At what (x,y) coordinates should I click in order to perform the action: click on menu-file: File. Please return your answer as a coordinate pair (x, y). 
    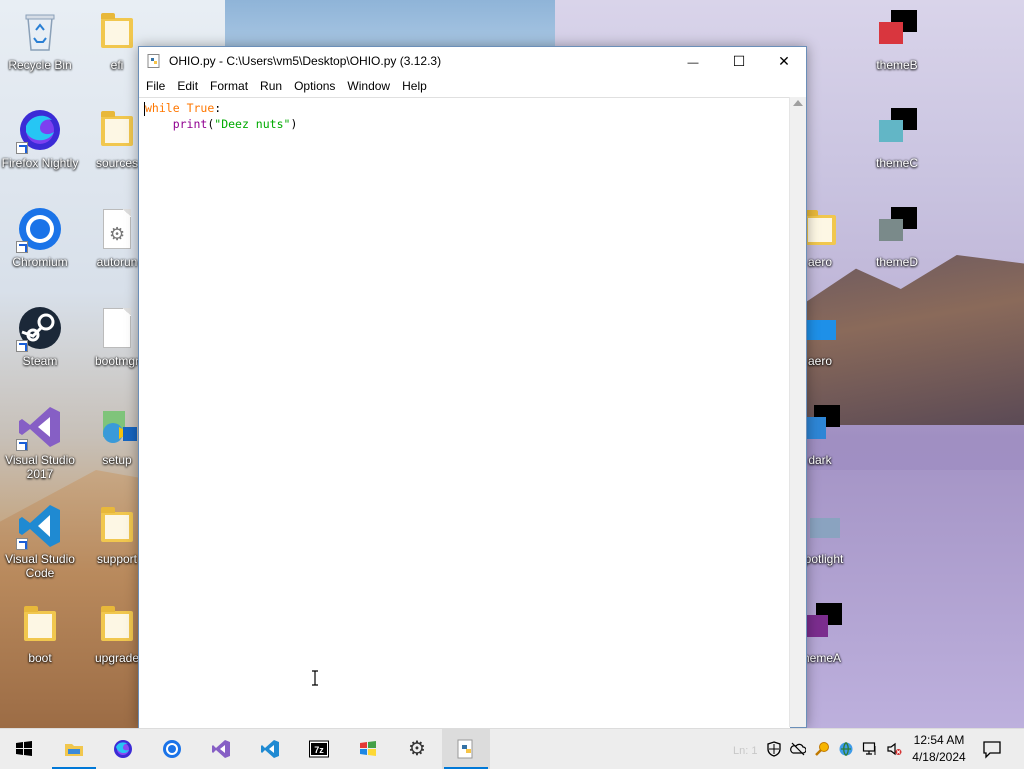
    Looking at the image, I should click on (155, 86).